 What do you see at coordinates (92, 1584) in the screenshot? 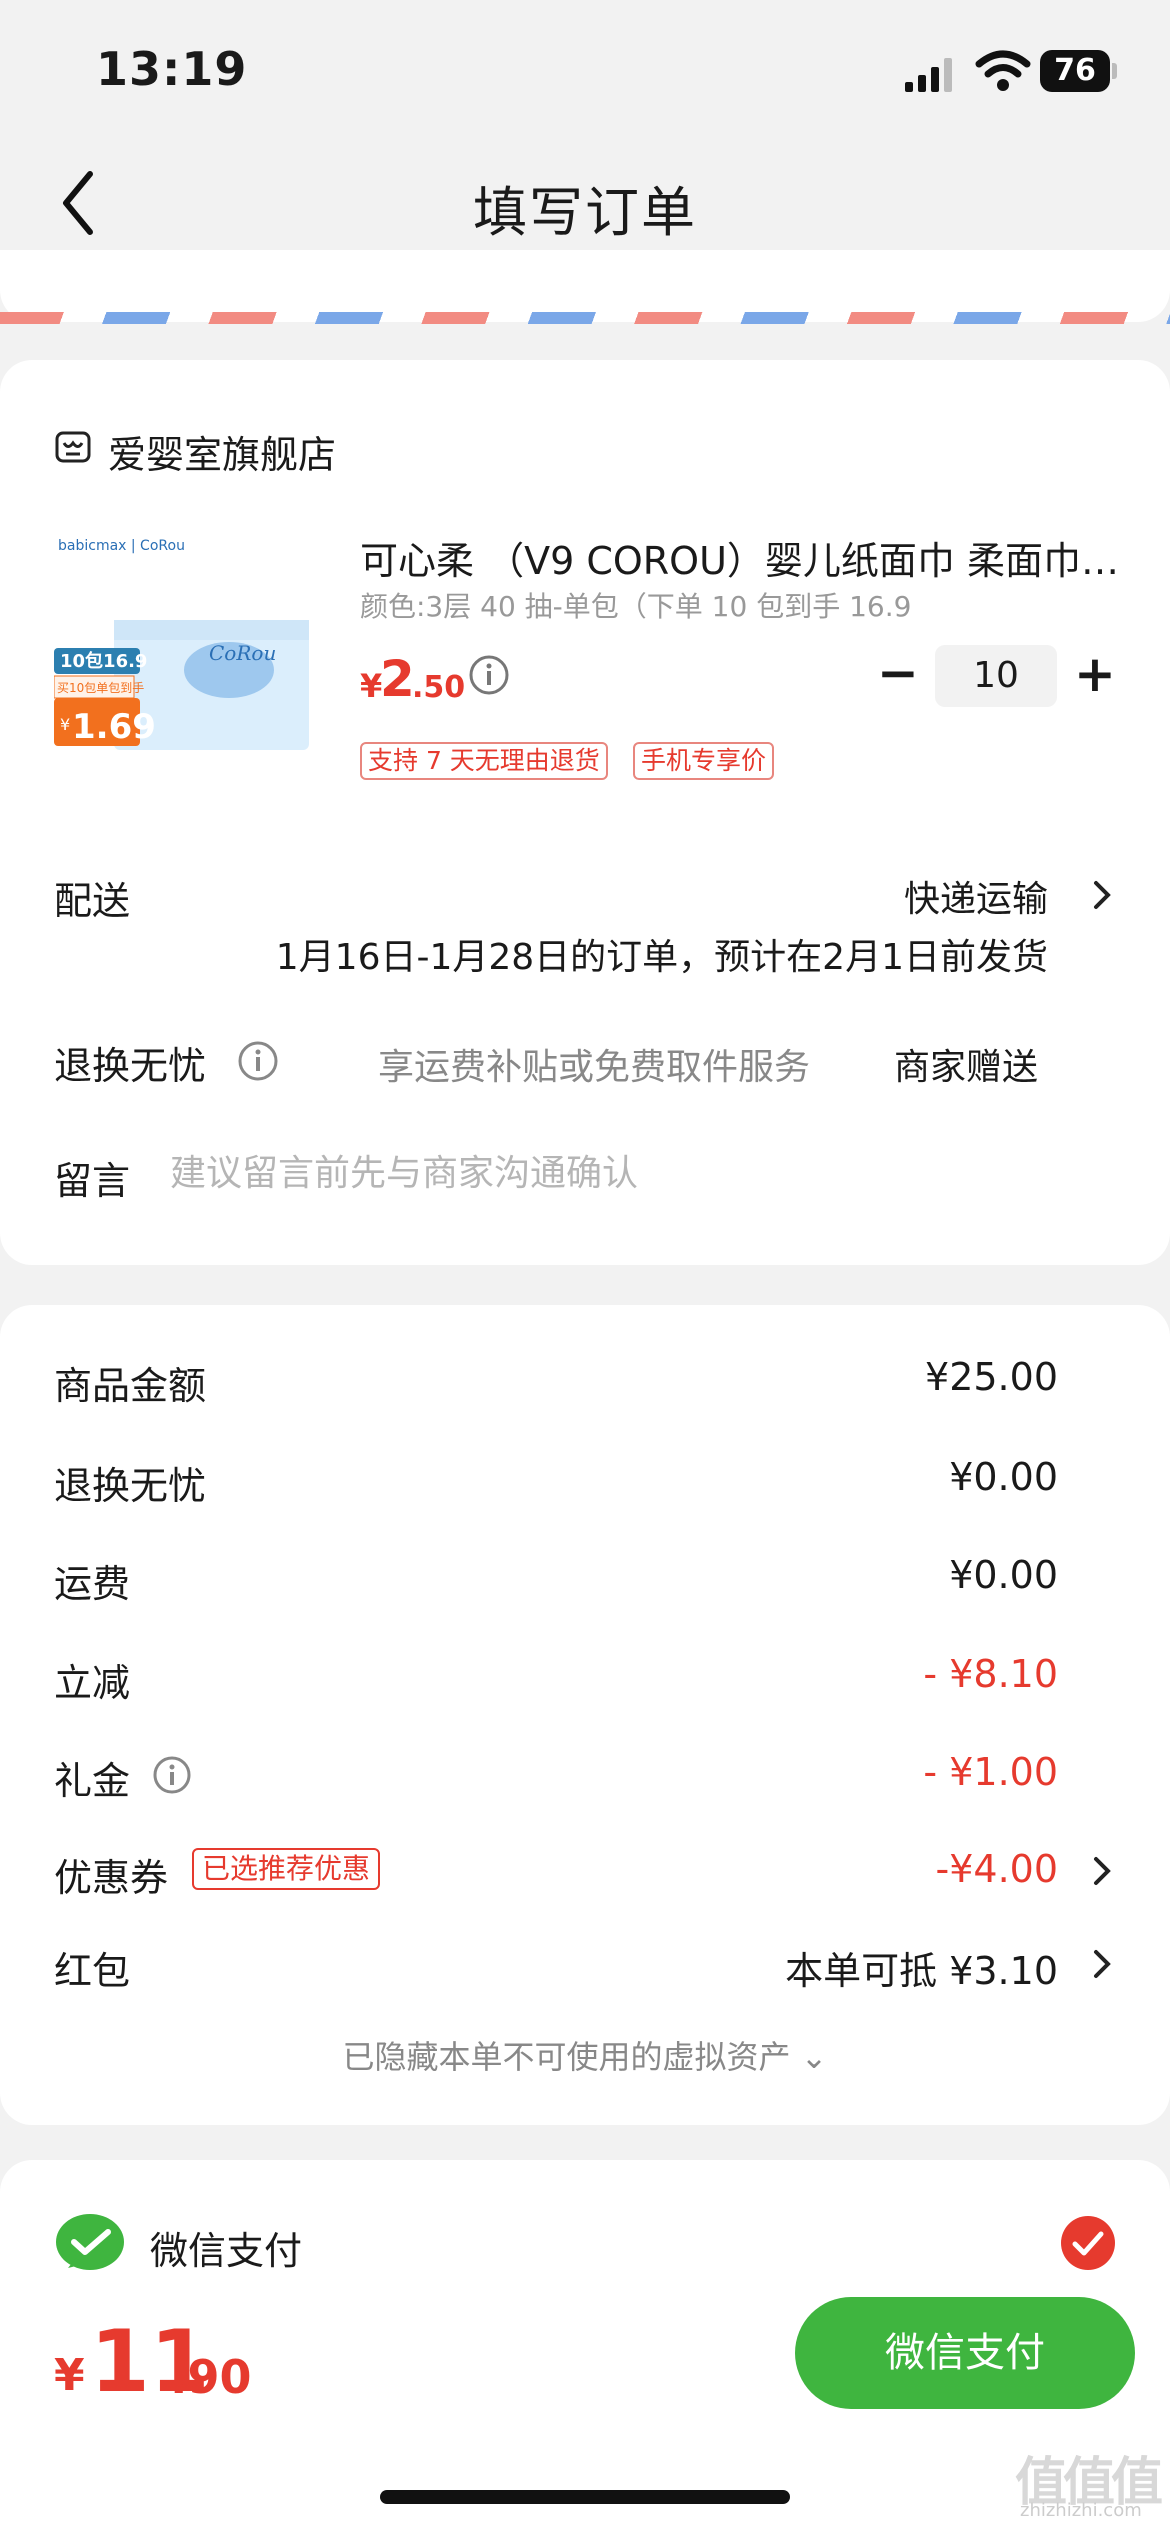
I see `shipping-label: 运费` at bounding box center [92, 1584].